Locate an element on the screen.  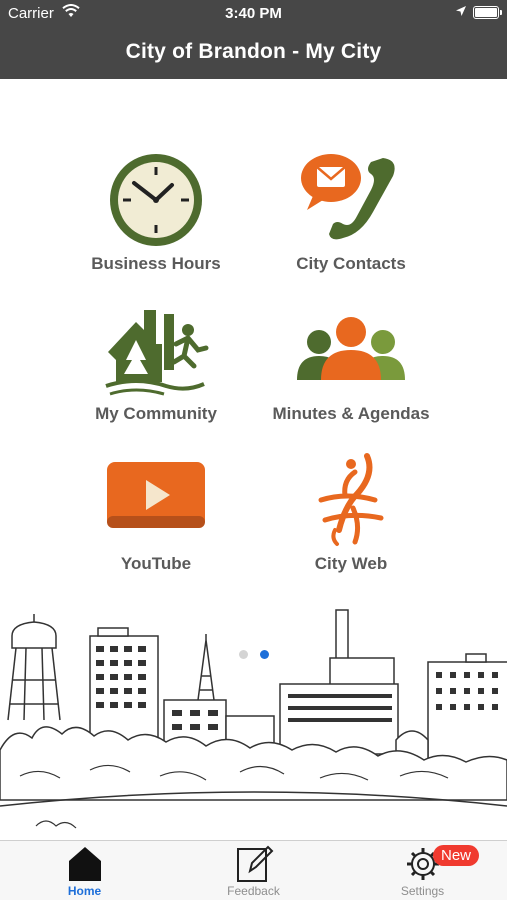
tab-feedback: Feedback is located at coordinates (253, 870).